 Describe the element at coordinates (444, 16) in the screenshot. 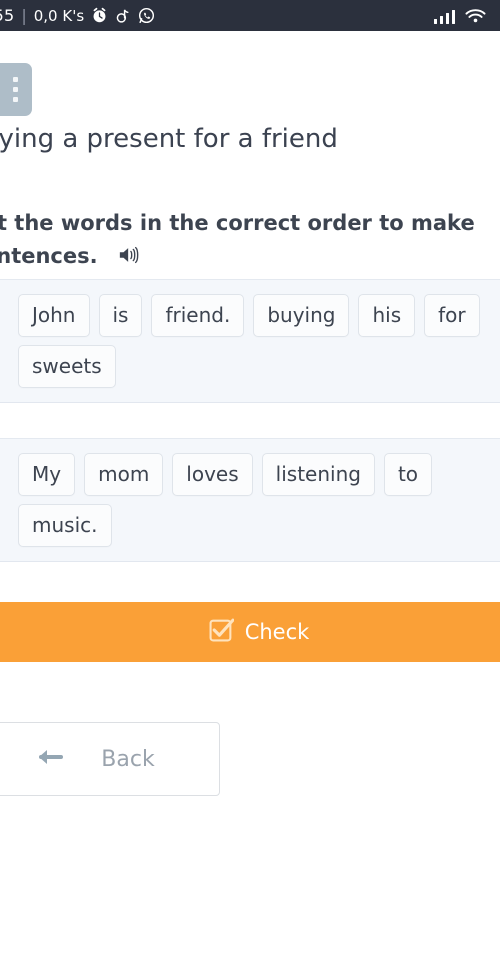

I see `signal-bars-icon` at that location.